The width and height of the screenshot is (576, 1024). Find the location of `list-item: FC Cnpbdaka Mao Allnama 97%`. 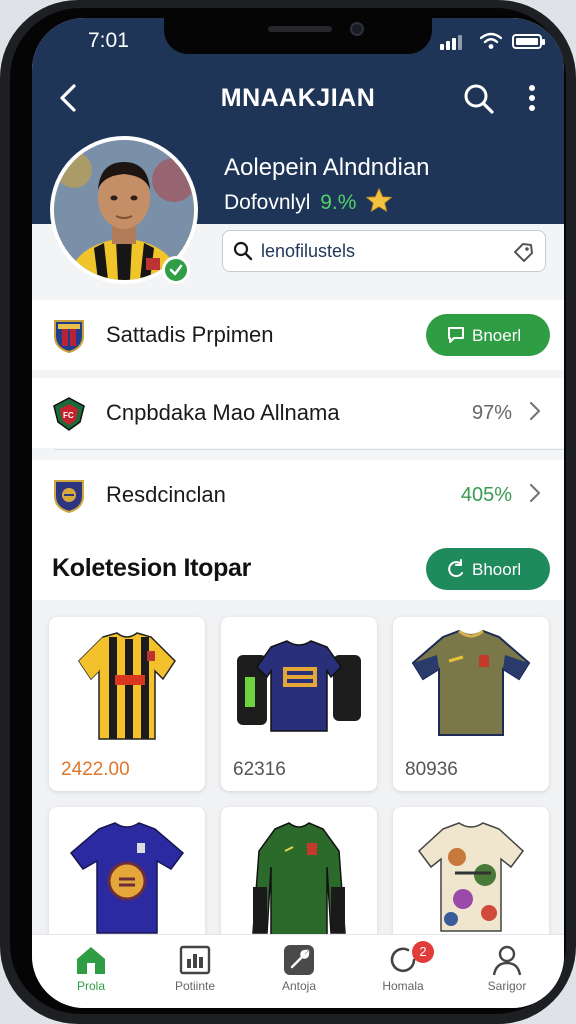

list-item: FC Cnpbdaka Mao Allnama 97% is located at coordinates (298, 413).